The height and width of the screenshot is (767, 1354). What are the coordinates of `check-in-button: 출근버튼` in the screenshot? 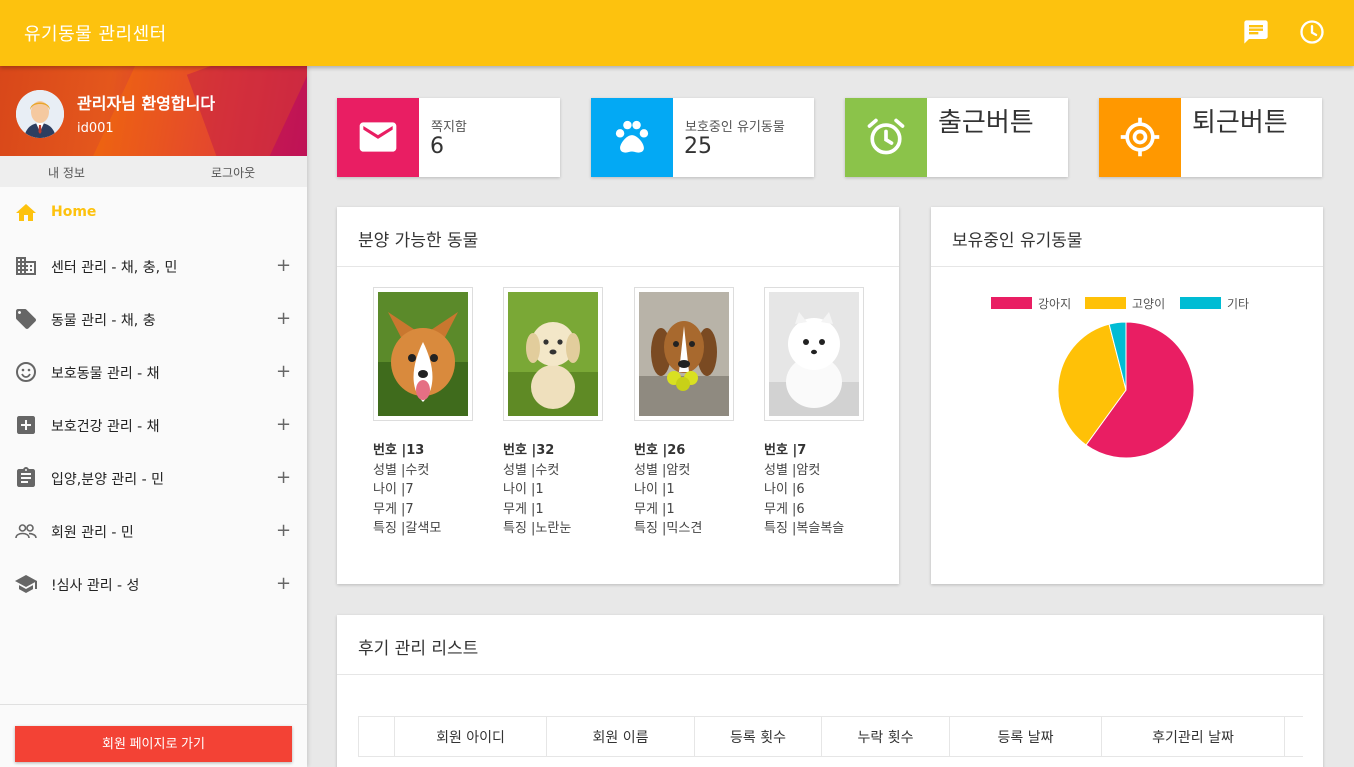 It's located at (956, 137).